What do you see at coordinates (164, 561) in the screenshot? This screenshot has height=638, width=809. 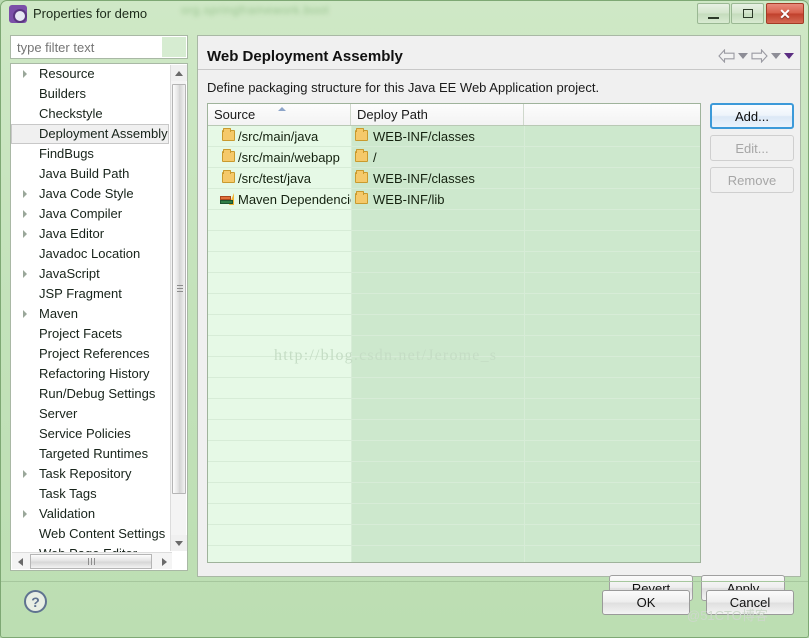 I see `scroll-right-button` at bounding box center [164, 561].